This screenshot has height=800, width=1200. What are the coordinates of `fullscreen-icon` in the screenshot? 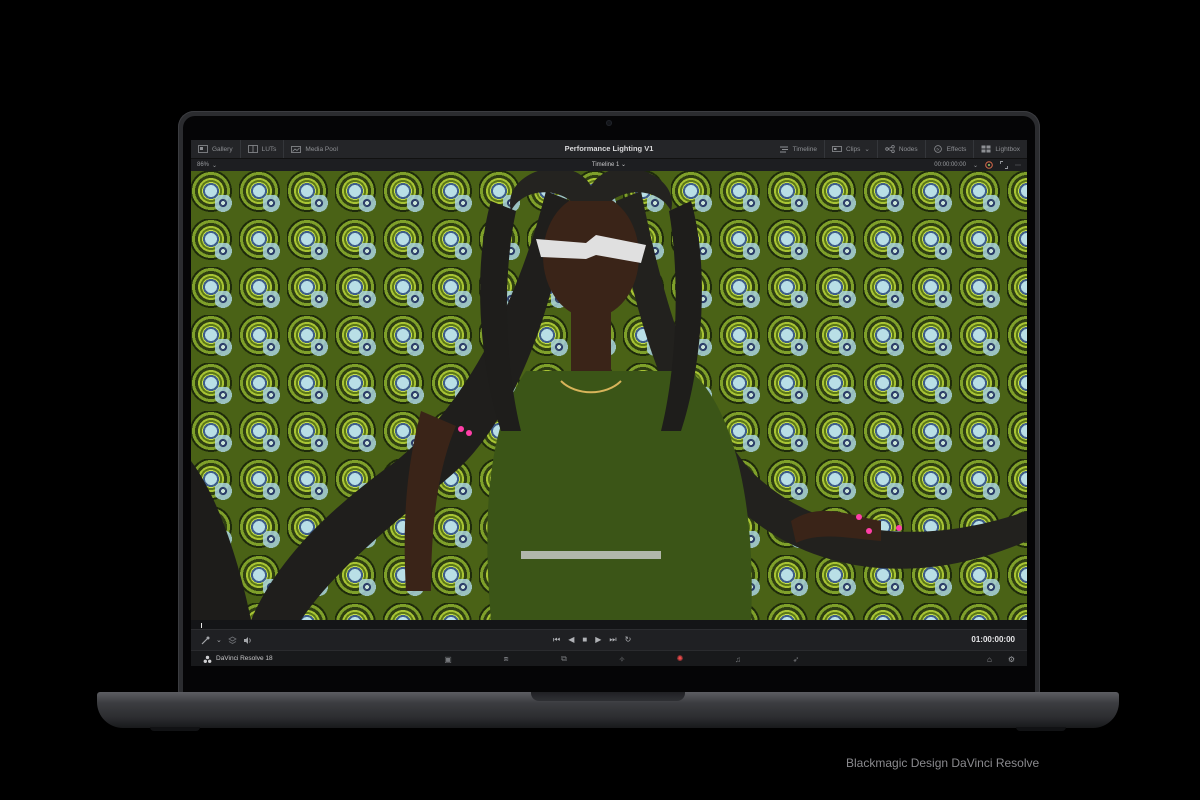 It's located at (1004, 165).